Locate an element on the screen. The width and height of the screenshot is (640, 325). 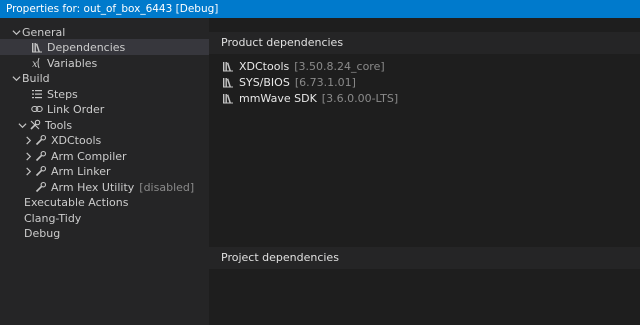
tree-item-arm-linker: Arm Linker is located at coordinates (104, 171).